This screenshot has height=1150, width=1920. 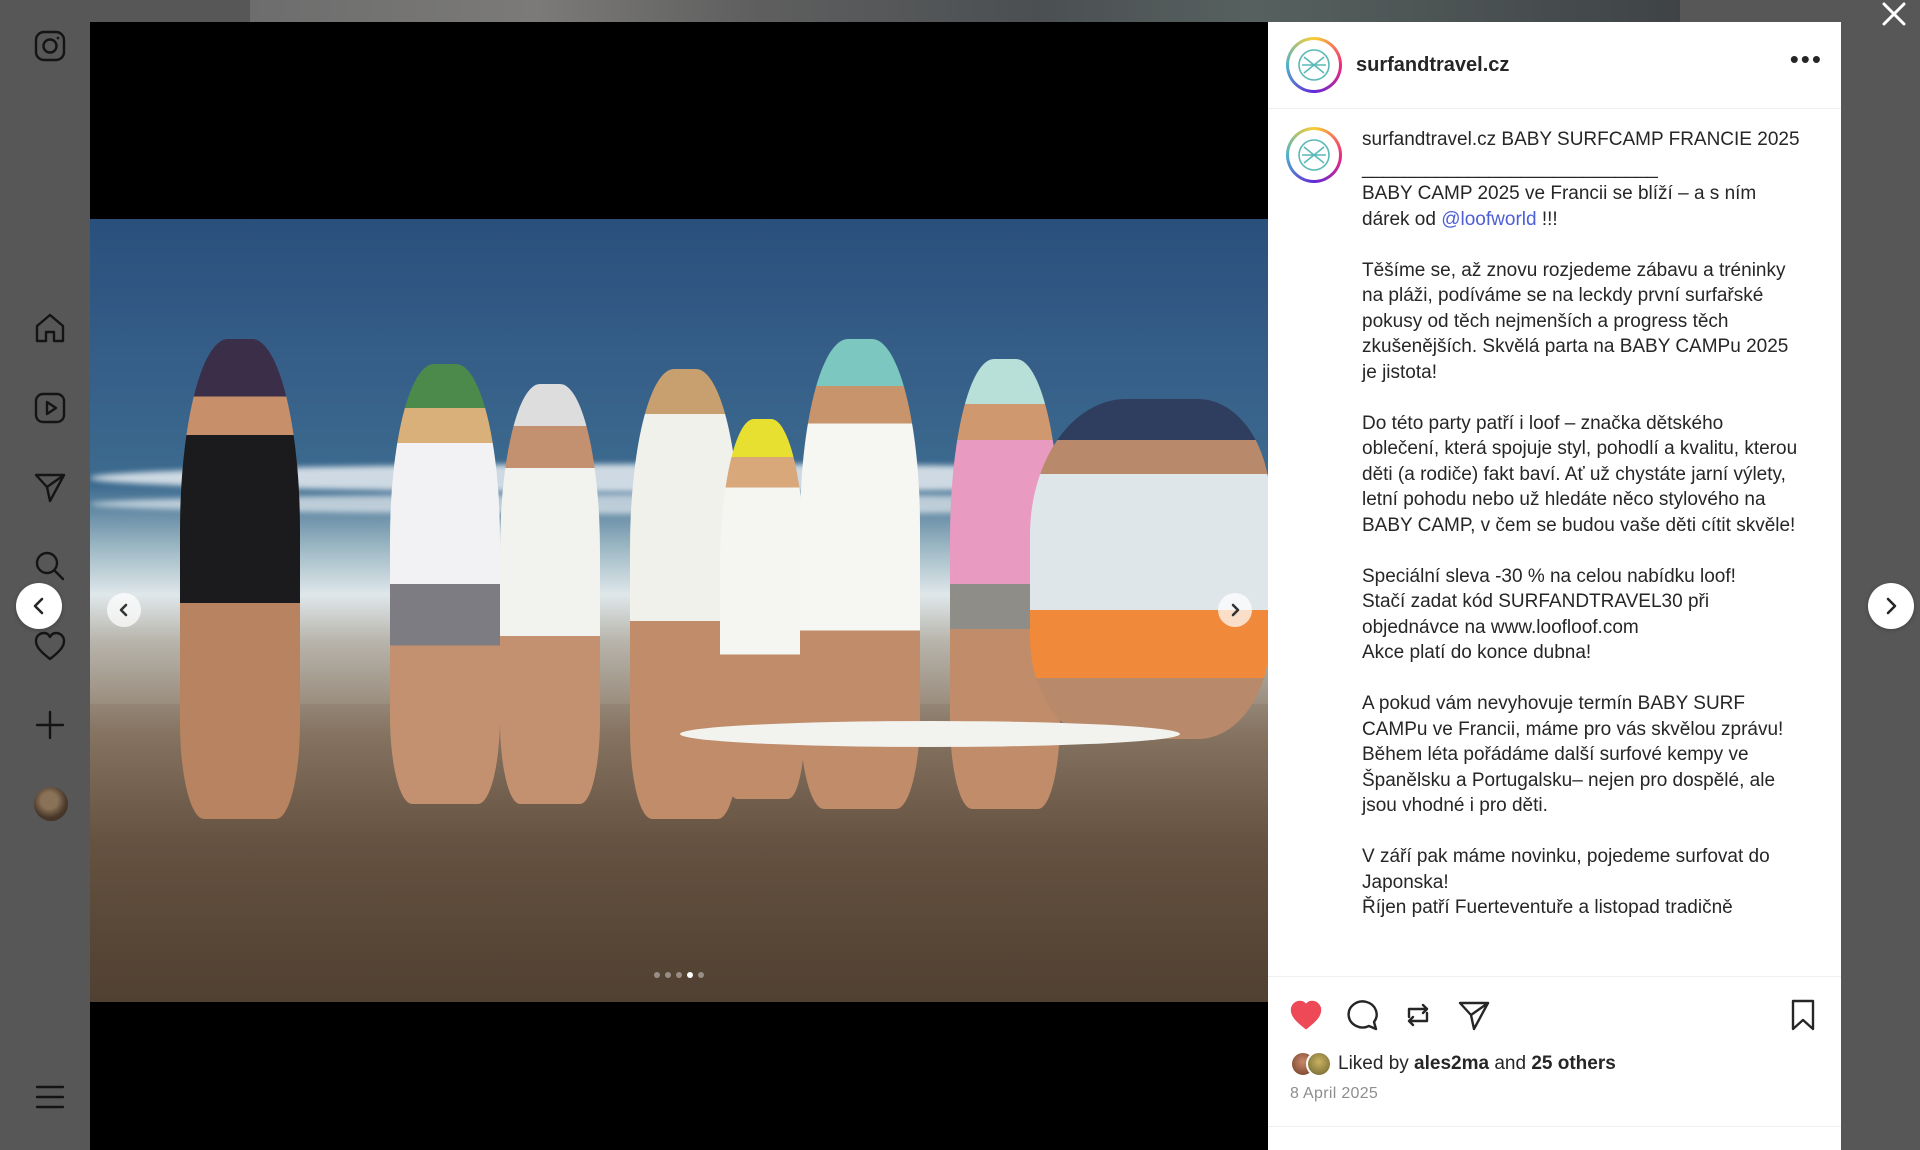 What do you see at coordinates (1362, 1015) in the screenshot?
I see `comment-icon` at bounding box center [1362, 1015].